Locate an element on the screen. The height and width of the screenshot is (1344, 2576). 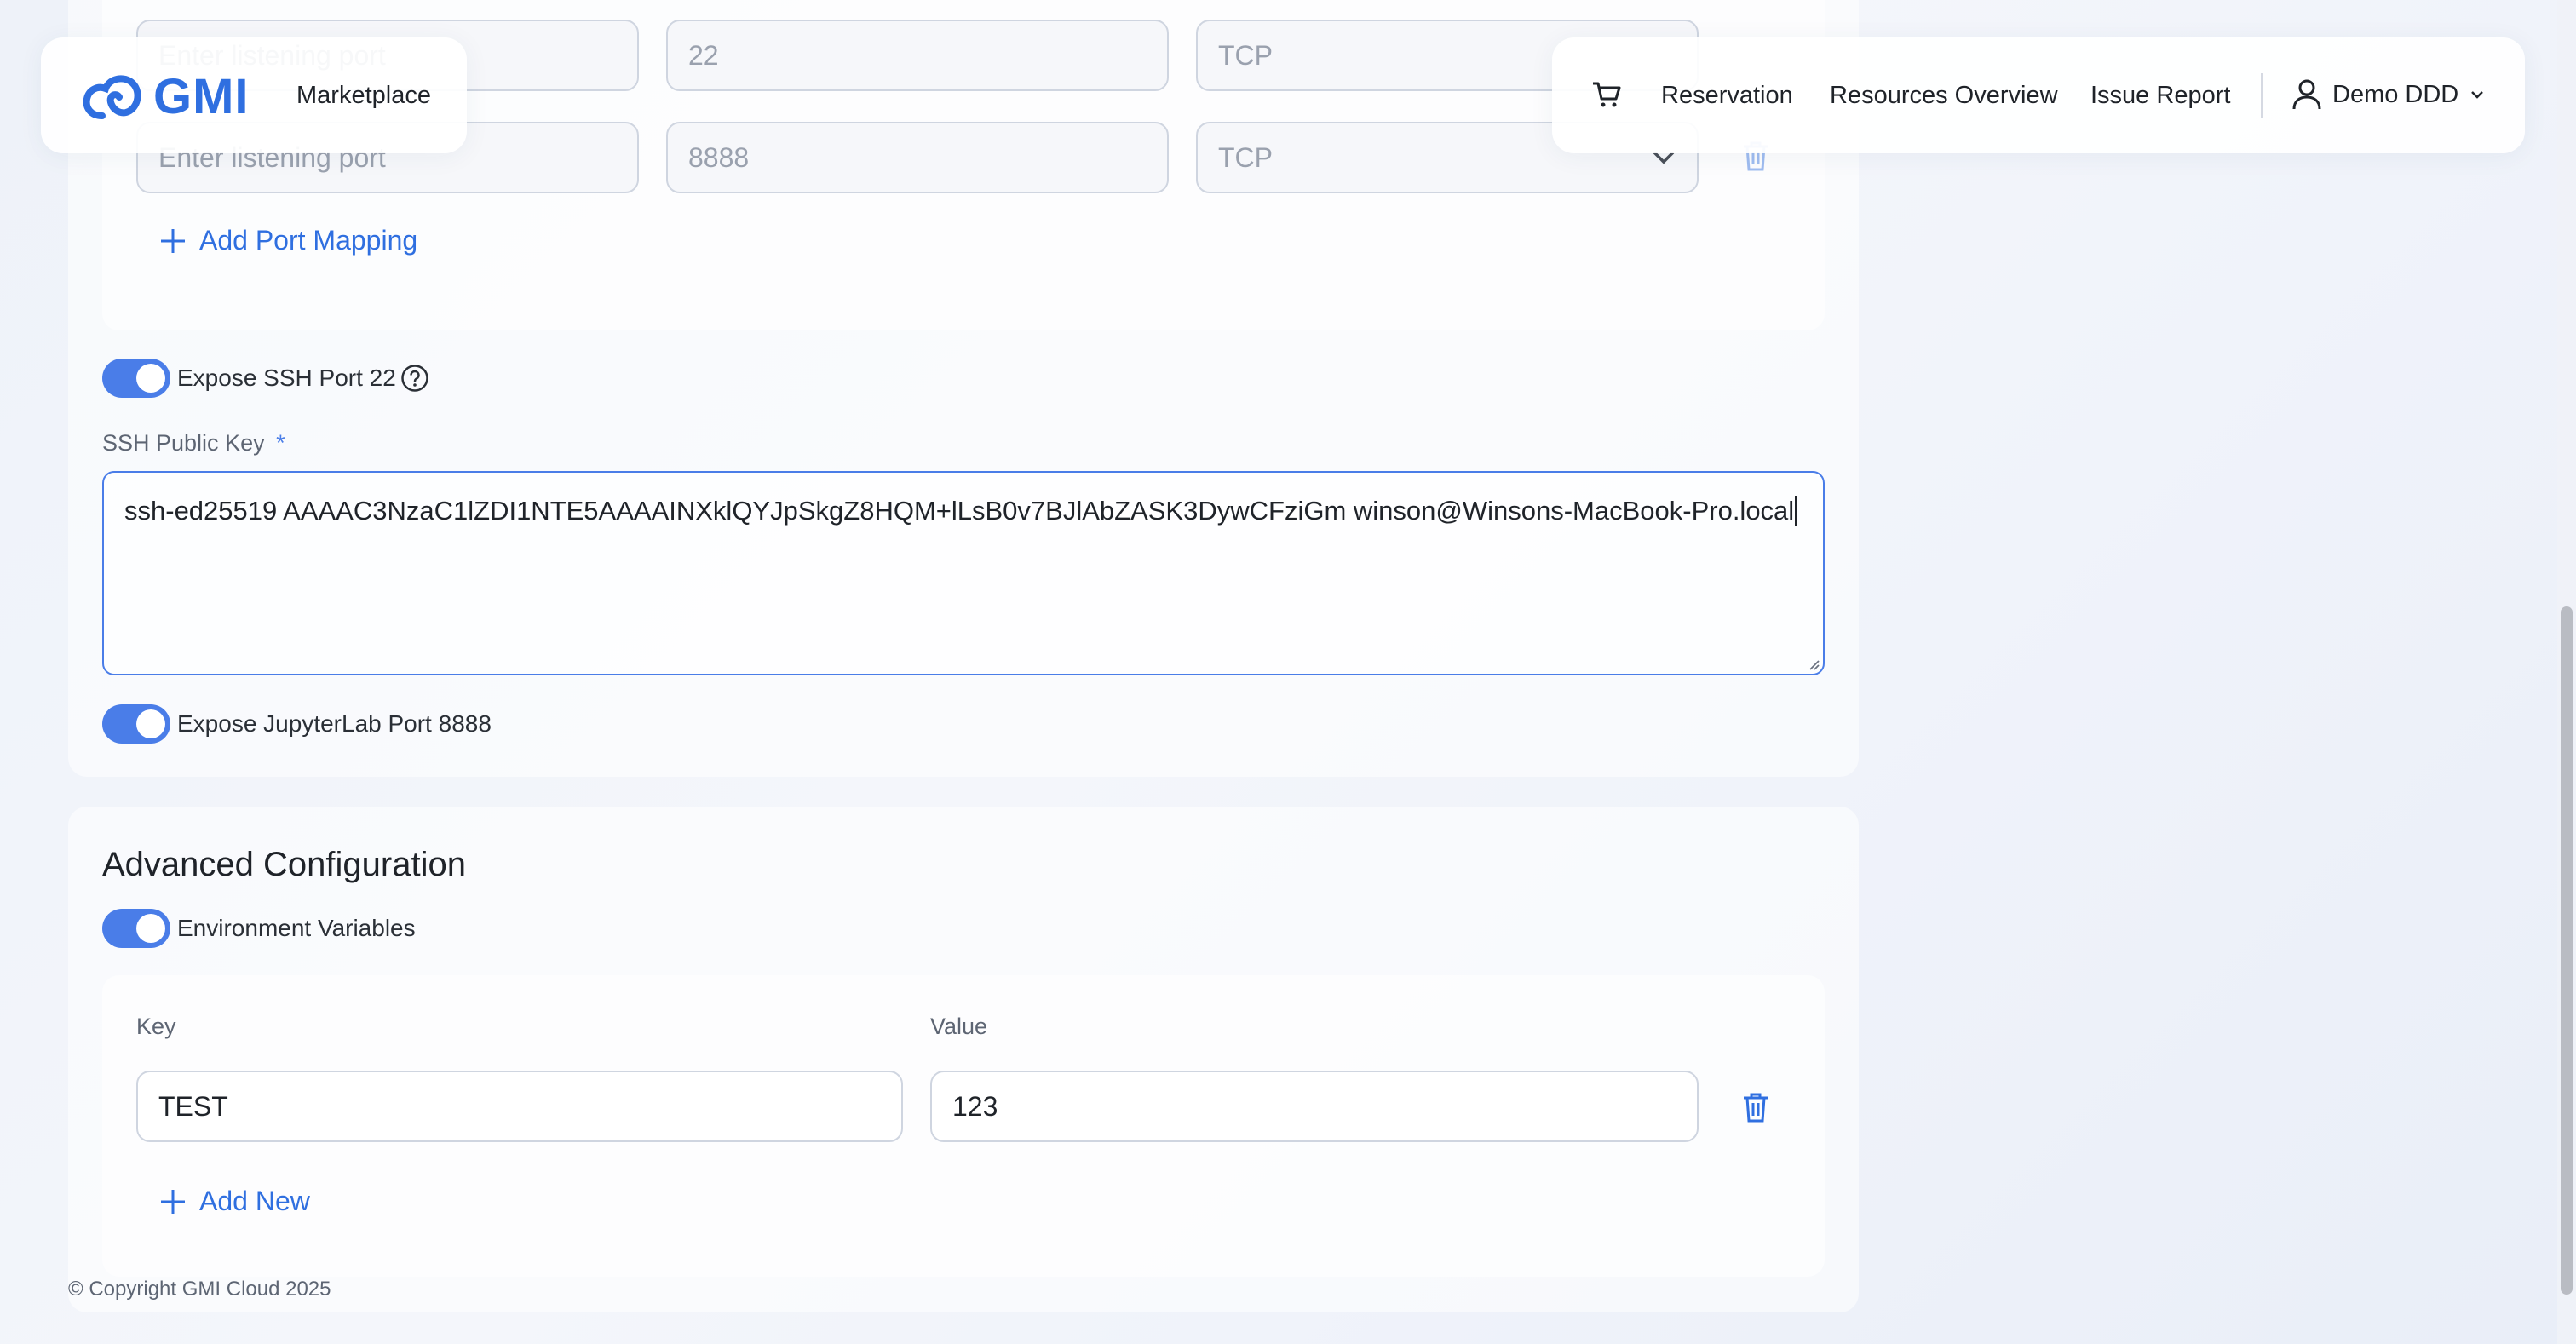
advanced-config-title: Advanced Configuration is located at coordinates (284, 864).